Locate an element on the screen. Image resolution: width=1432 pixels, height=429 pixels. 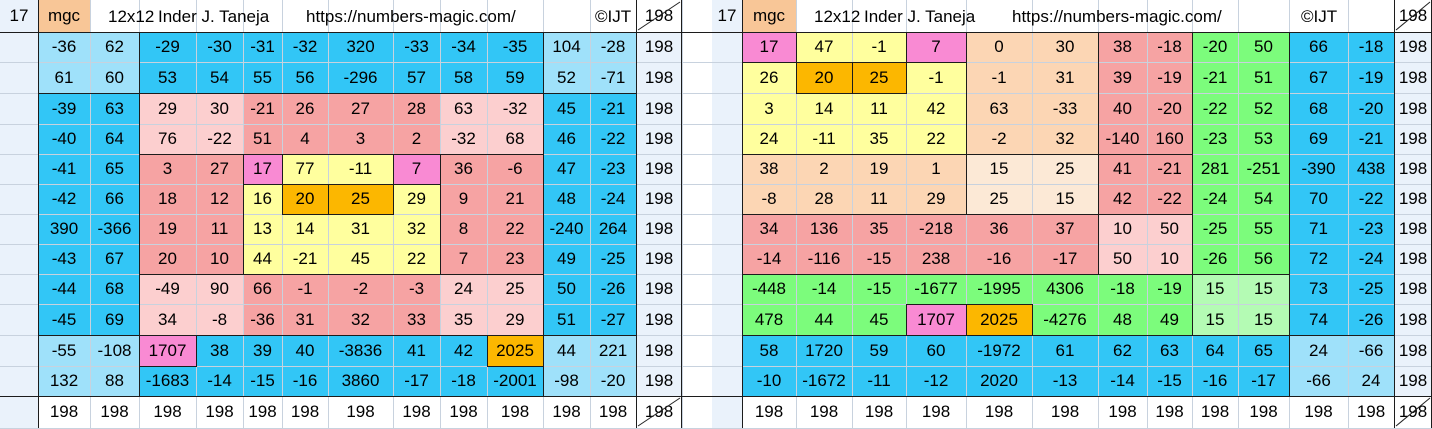
square-cell: -8 is located at coordinates (769, 199).